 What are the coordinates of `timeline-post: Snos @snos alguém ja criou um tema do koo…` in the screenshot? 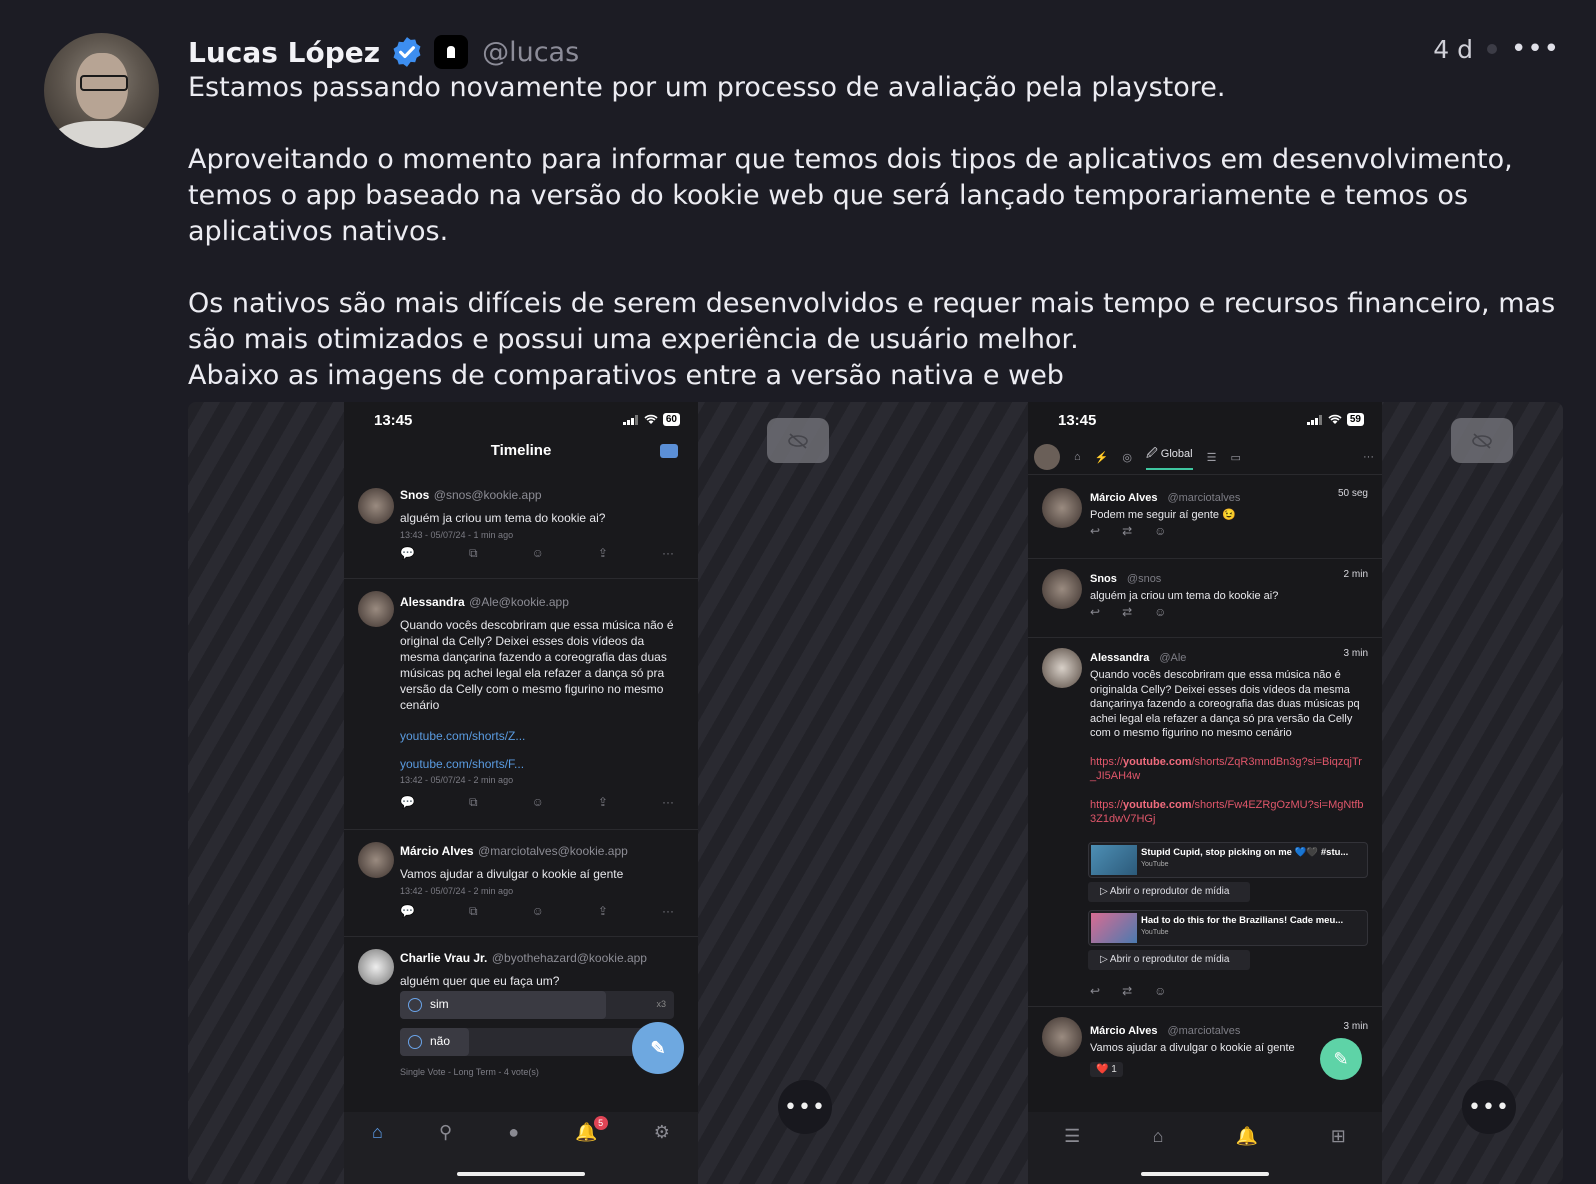 It's located at (1205, 598).